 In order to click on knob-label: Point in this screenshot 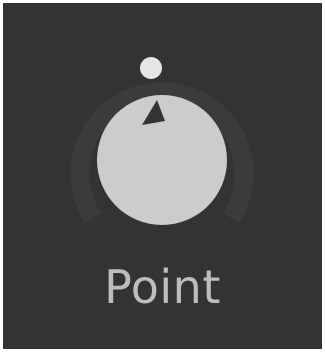, I will do `click(162, 287)`.